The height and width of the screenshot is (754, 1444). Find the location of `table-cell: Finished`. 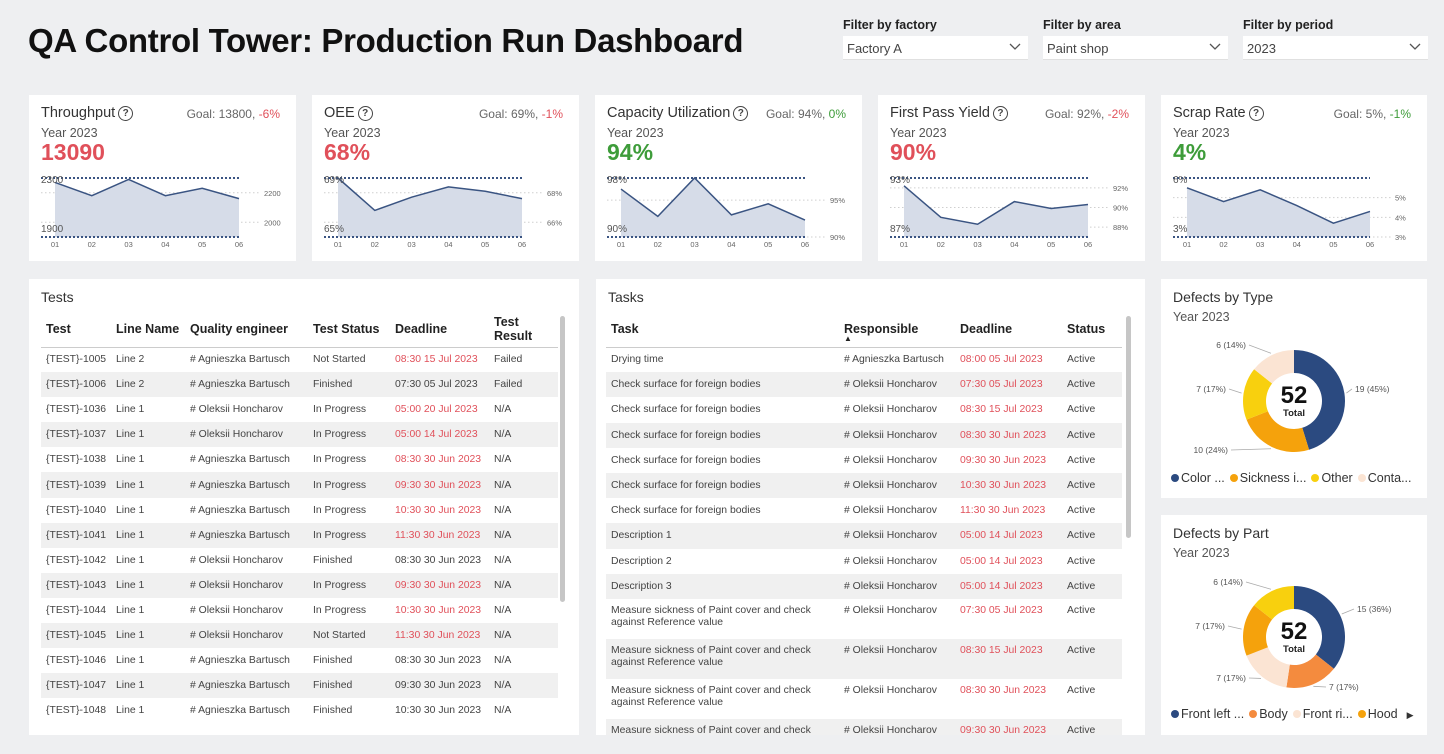

table-cell: Finished is located at coordinates (349, 686).